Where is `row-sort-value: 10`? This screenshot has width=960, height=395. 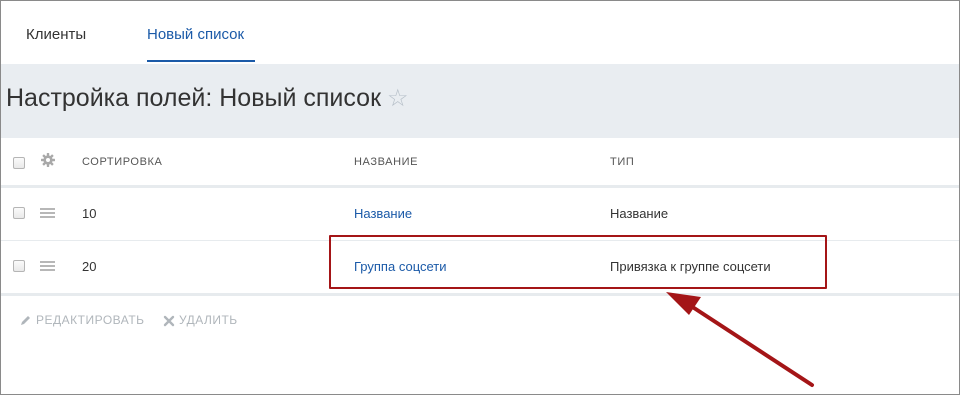 row-sort-value: 10 is located at coordinates (89, 213).